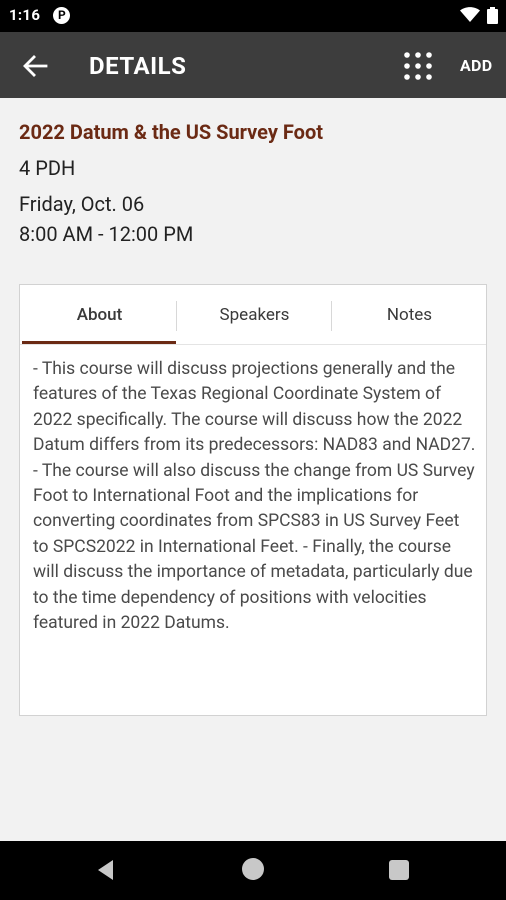 This screenshot has width=506, height=900. What do you see at coordinates (138, 66) in the screenshot?
I see `page-title: DETAILS` at bounding box center [138, 66].